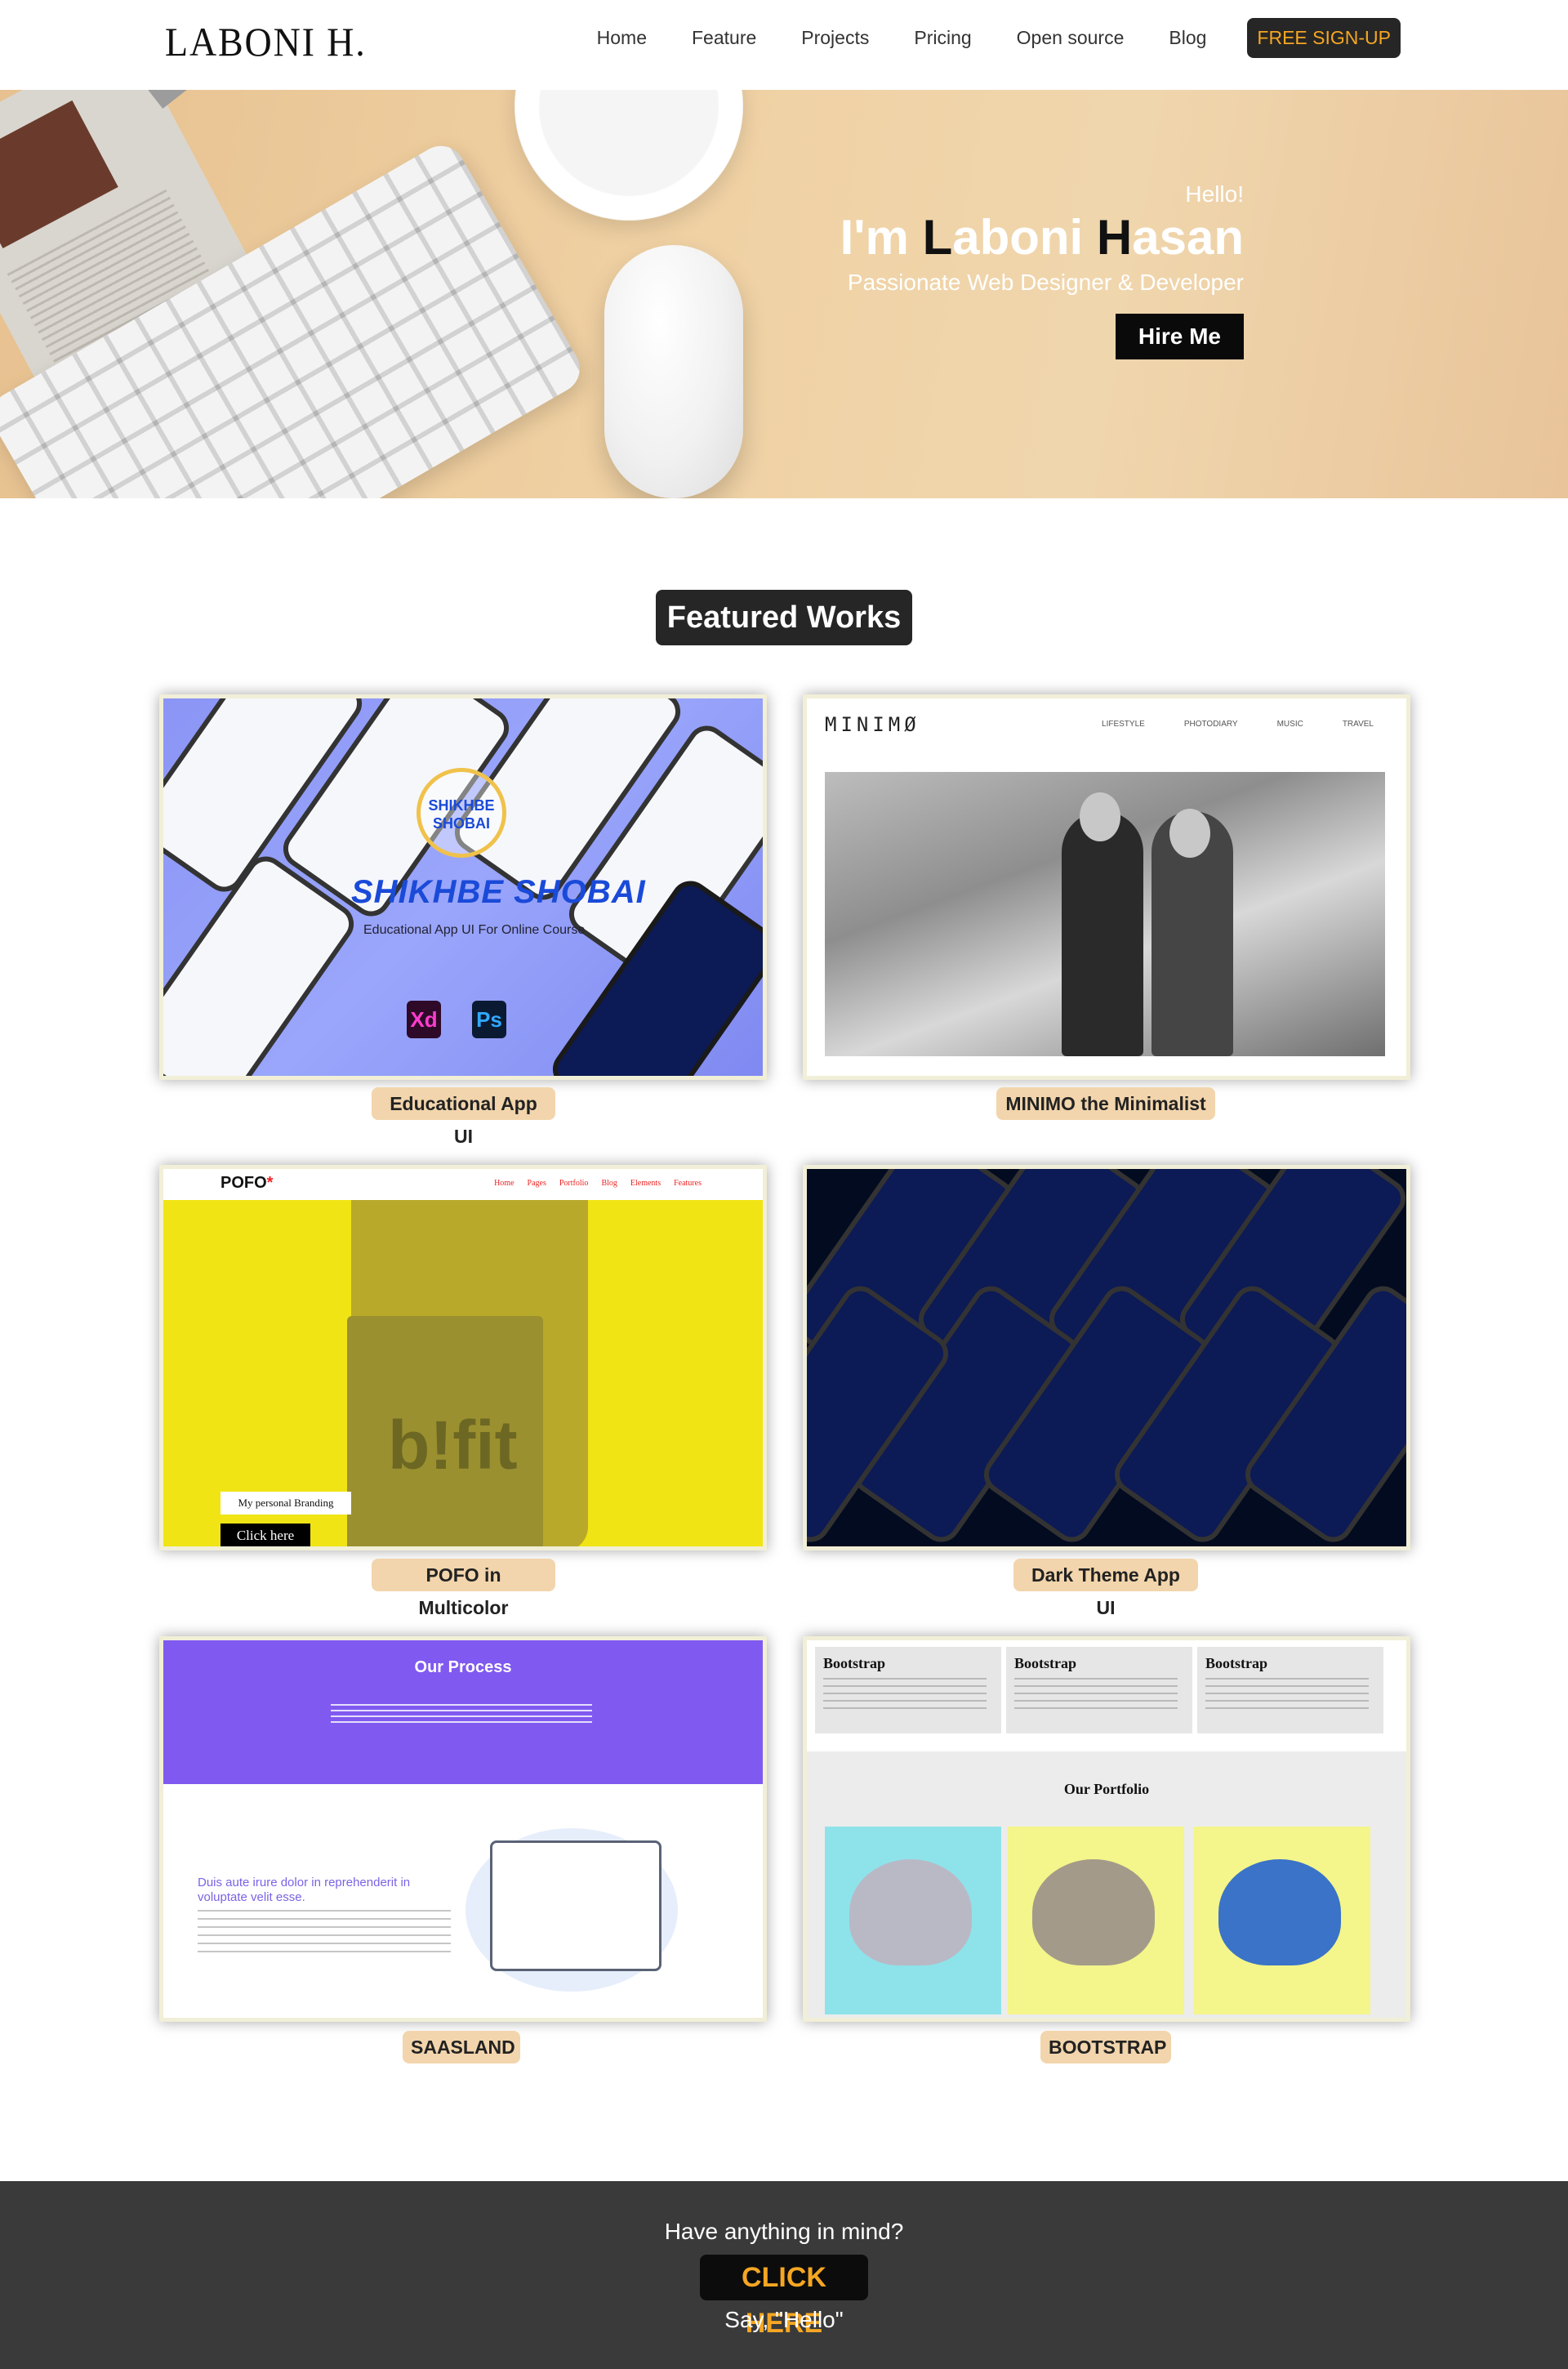 This screenshot has height=2369, width=1568. Describe the element at coordinates (504, 1183) in the screenshot. I see `pofo-menu-item: Home` at that location.